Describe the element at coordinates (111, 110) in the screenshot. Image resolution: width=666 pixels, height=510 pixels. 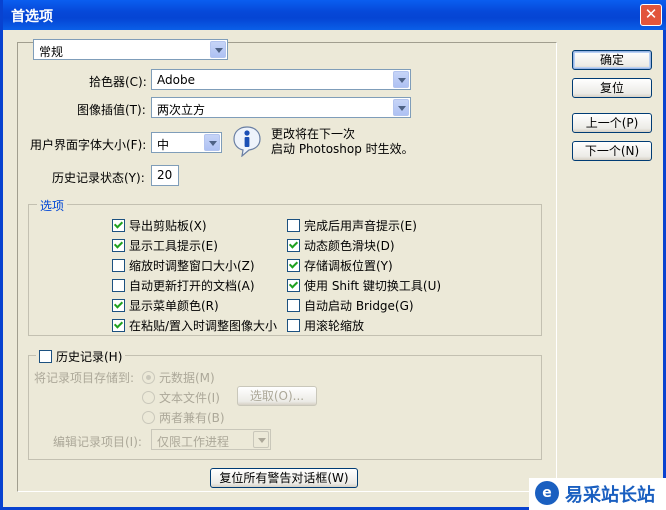
I see `interpolation-label: 图像插值(T):` at that location.